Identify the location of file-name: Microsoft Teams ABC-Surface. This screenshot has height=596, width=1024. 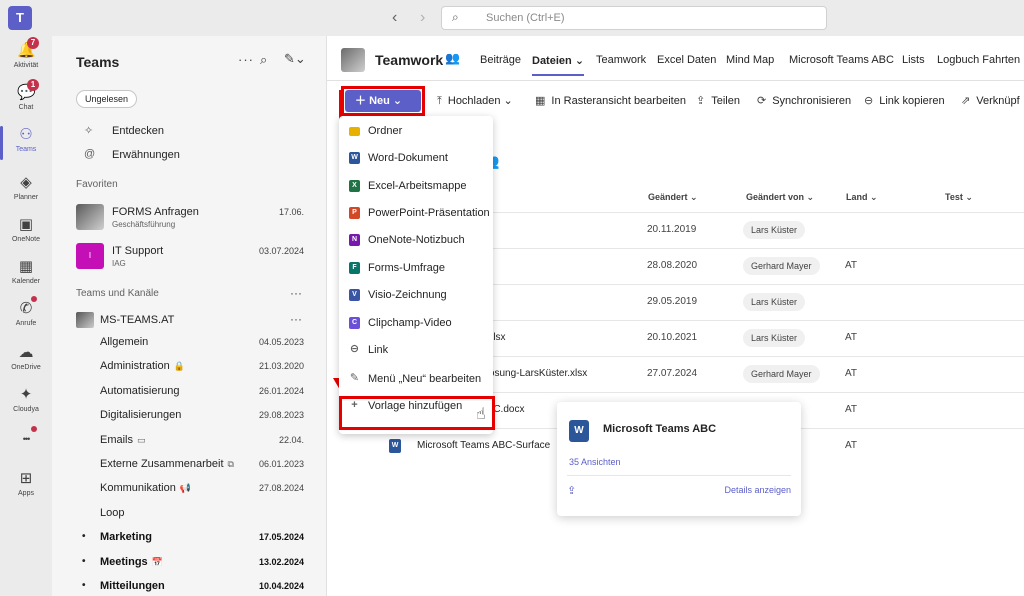
(483, 445).